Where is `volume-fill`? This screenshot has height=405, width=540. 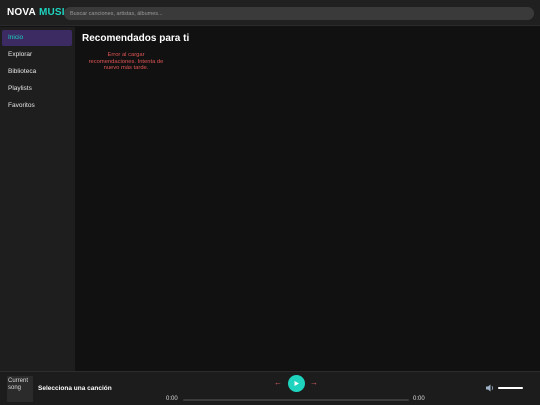 volume-fill is located at coordinates (510, 388).